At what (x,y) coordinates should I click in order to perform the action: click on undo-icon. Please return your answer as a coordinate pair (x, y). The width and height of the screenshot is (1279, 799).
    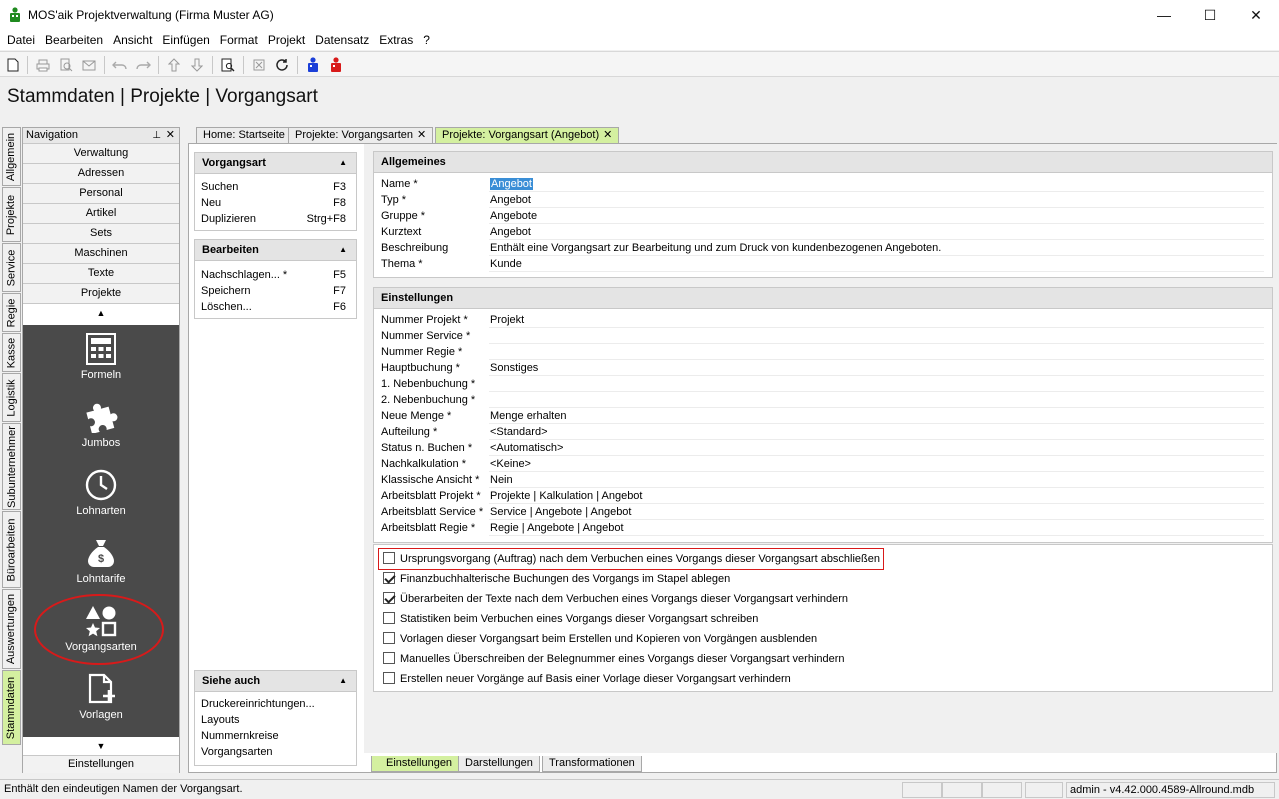
    Looking at the image, I should click on (120, 65).